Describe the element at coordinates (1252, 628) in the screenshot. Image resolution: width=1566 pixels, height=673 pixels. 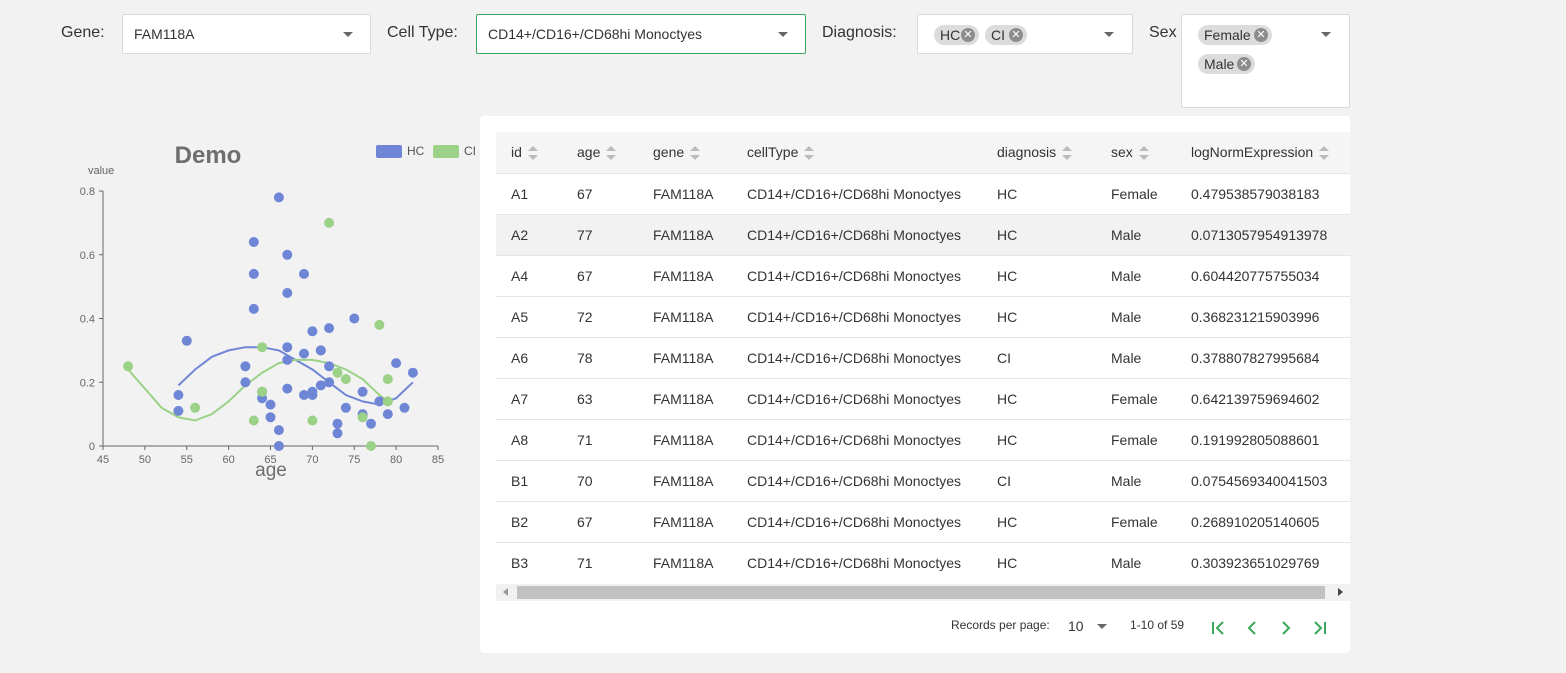
I see `prev-page-icon` at that location.